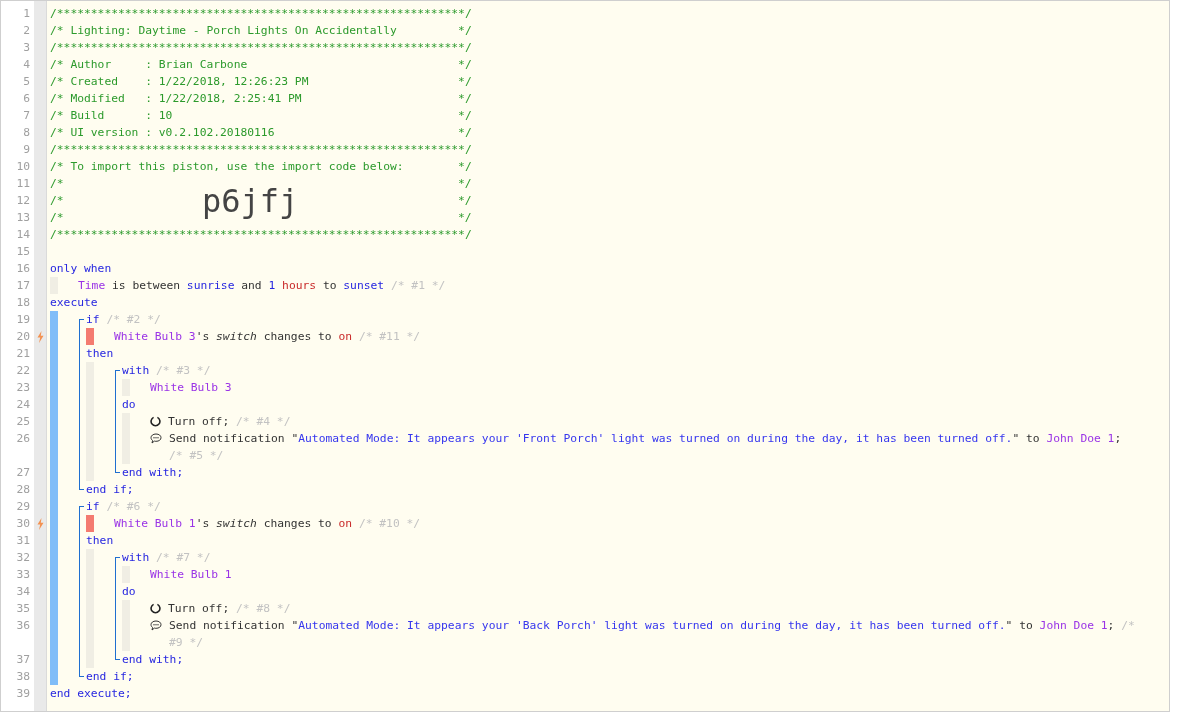 Image resolution: width=1178 pixels, height=721 pixels. What do you see at coordinates (230, 609) in the screenshot?
I see `code-line: Turn off; /* #8 */` at bounding box center [230, 609].